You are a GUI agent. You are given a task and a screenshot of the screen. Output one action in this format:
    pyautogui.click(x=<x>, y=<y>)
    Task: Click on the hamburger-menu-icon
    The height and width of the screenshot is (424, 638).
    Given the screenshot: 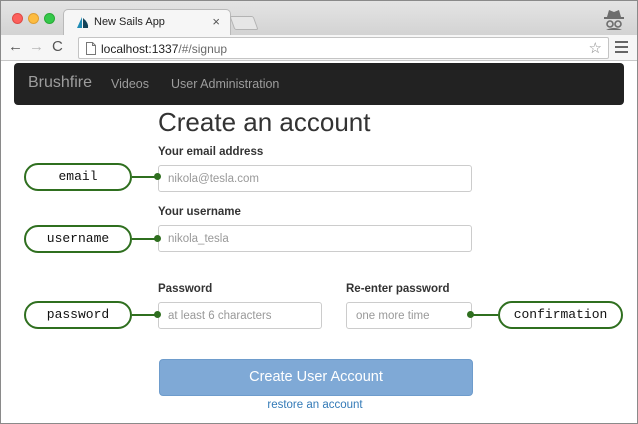 What is the action you would take?
    pyautogui.click(x=621, y=47)
    